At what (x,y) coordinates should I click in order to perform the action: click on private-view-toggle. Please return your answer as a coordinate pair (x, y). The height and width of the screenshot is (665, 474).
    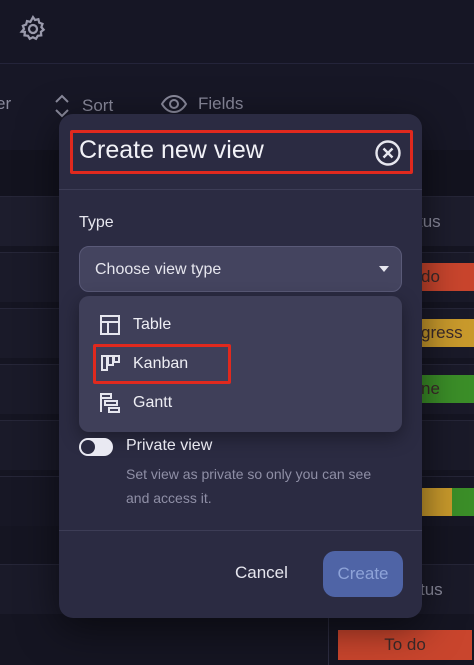
    Looking at the image, I should click on (96, 447).